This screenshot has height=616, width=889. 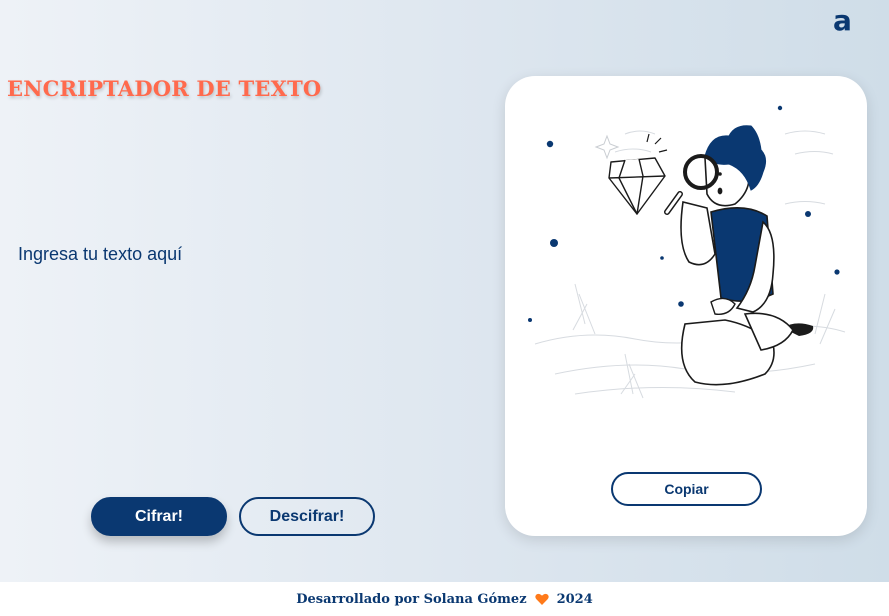 What do you see at coordinates (307, 516) in the screenshot?
I see `decrypt-button: Descifrar!` at bounding box center [307, 516].